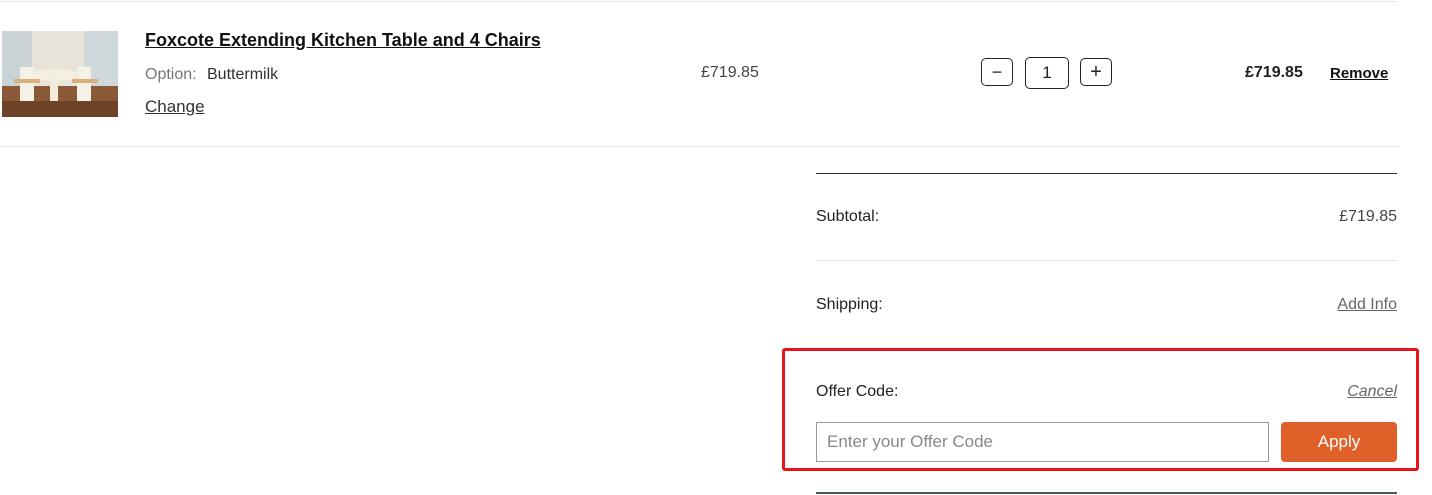 Image resolution: width=1432 pixels, height=495 pixels. What do you see at coordinates (1359, 73) in the screenshot?
I see `remove-item-link: Remove` at bounding box center [1359, 73].